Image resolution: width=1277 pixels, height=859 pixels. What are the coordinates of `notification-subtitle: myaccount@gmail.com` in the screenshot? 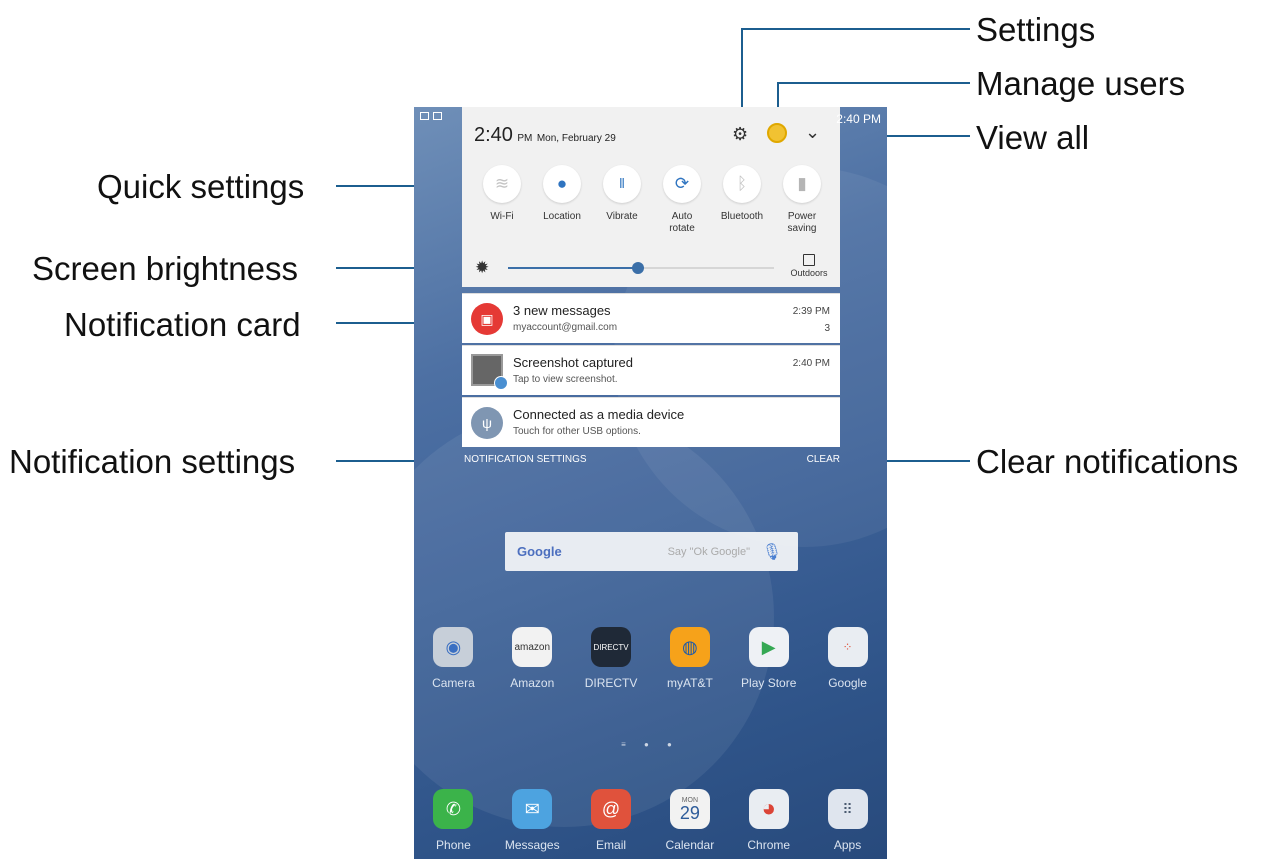 It's located at (565, 327).